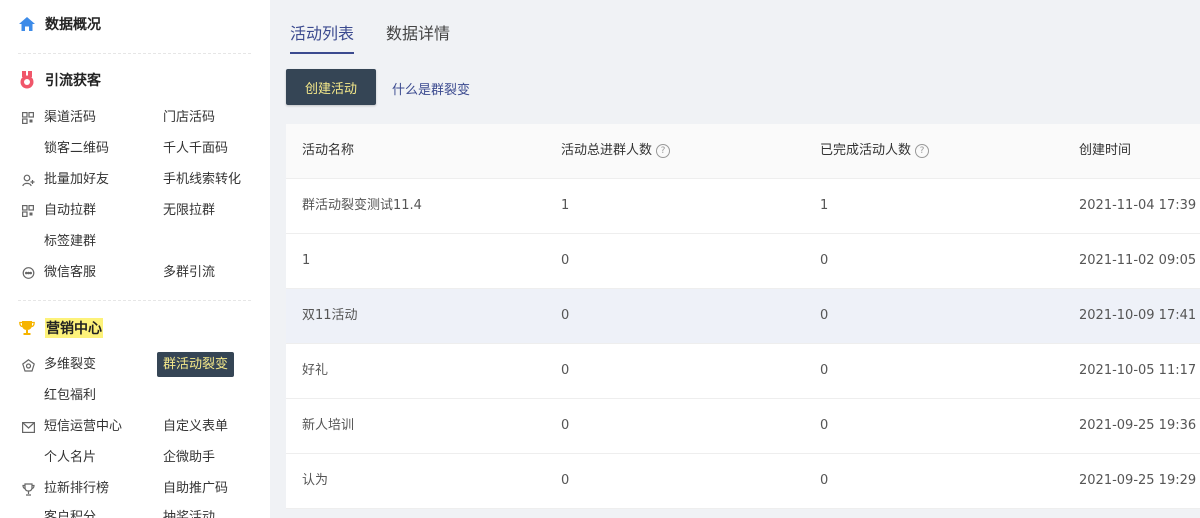 The width and height of the screenshot is (1200, 518). I want to click on sidebar-overview-label: 数据概况, so click(73, 25).